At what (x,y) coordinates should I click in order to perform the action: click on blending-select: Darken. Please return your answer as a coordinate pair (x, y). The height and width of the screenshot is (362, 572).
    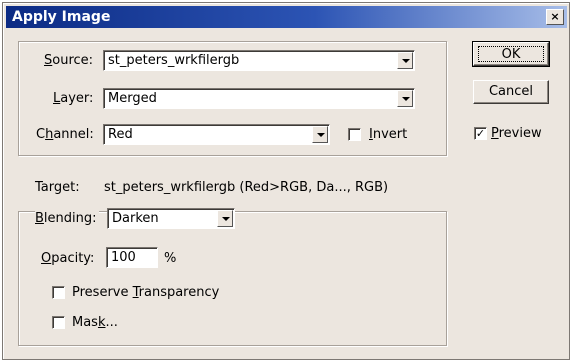
    Looking at the image, I should click on (171, 218).